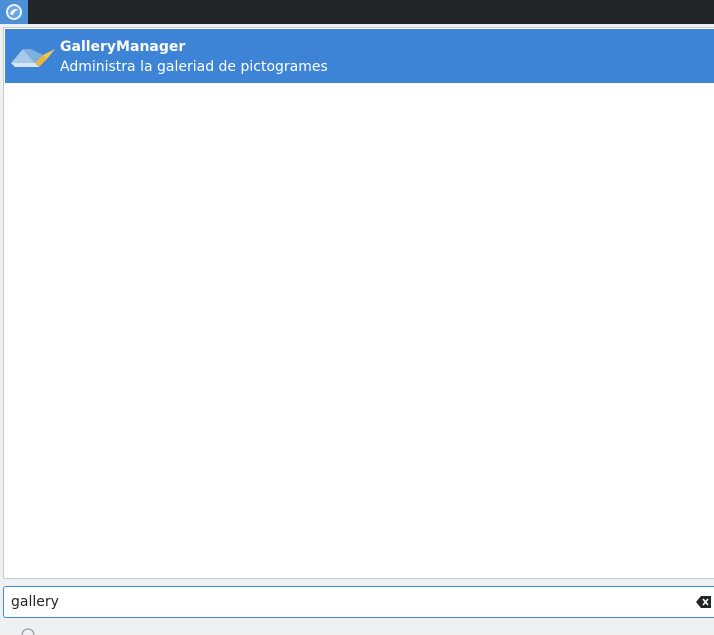 The image size is (714, 635). I want to click on gallery-manager-icon, so click(33, 58).